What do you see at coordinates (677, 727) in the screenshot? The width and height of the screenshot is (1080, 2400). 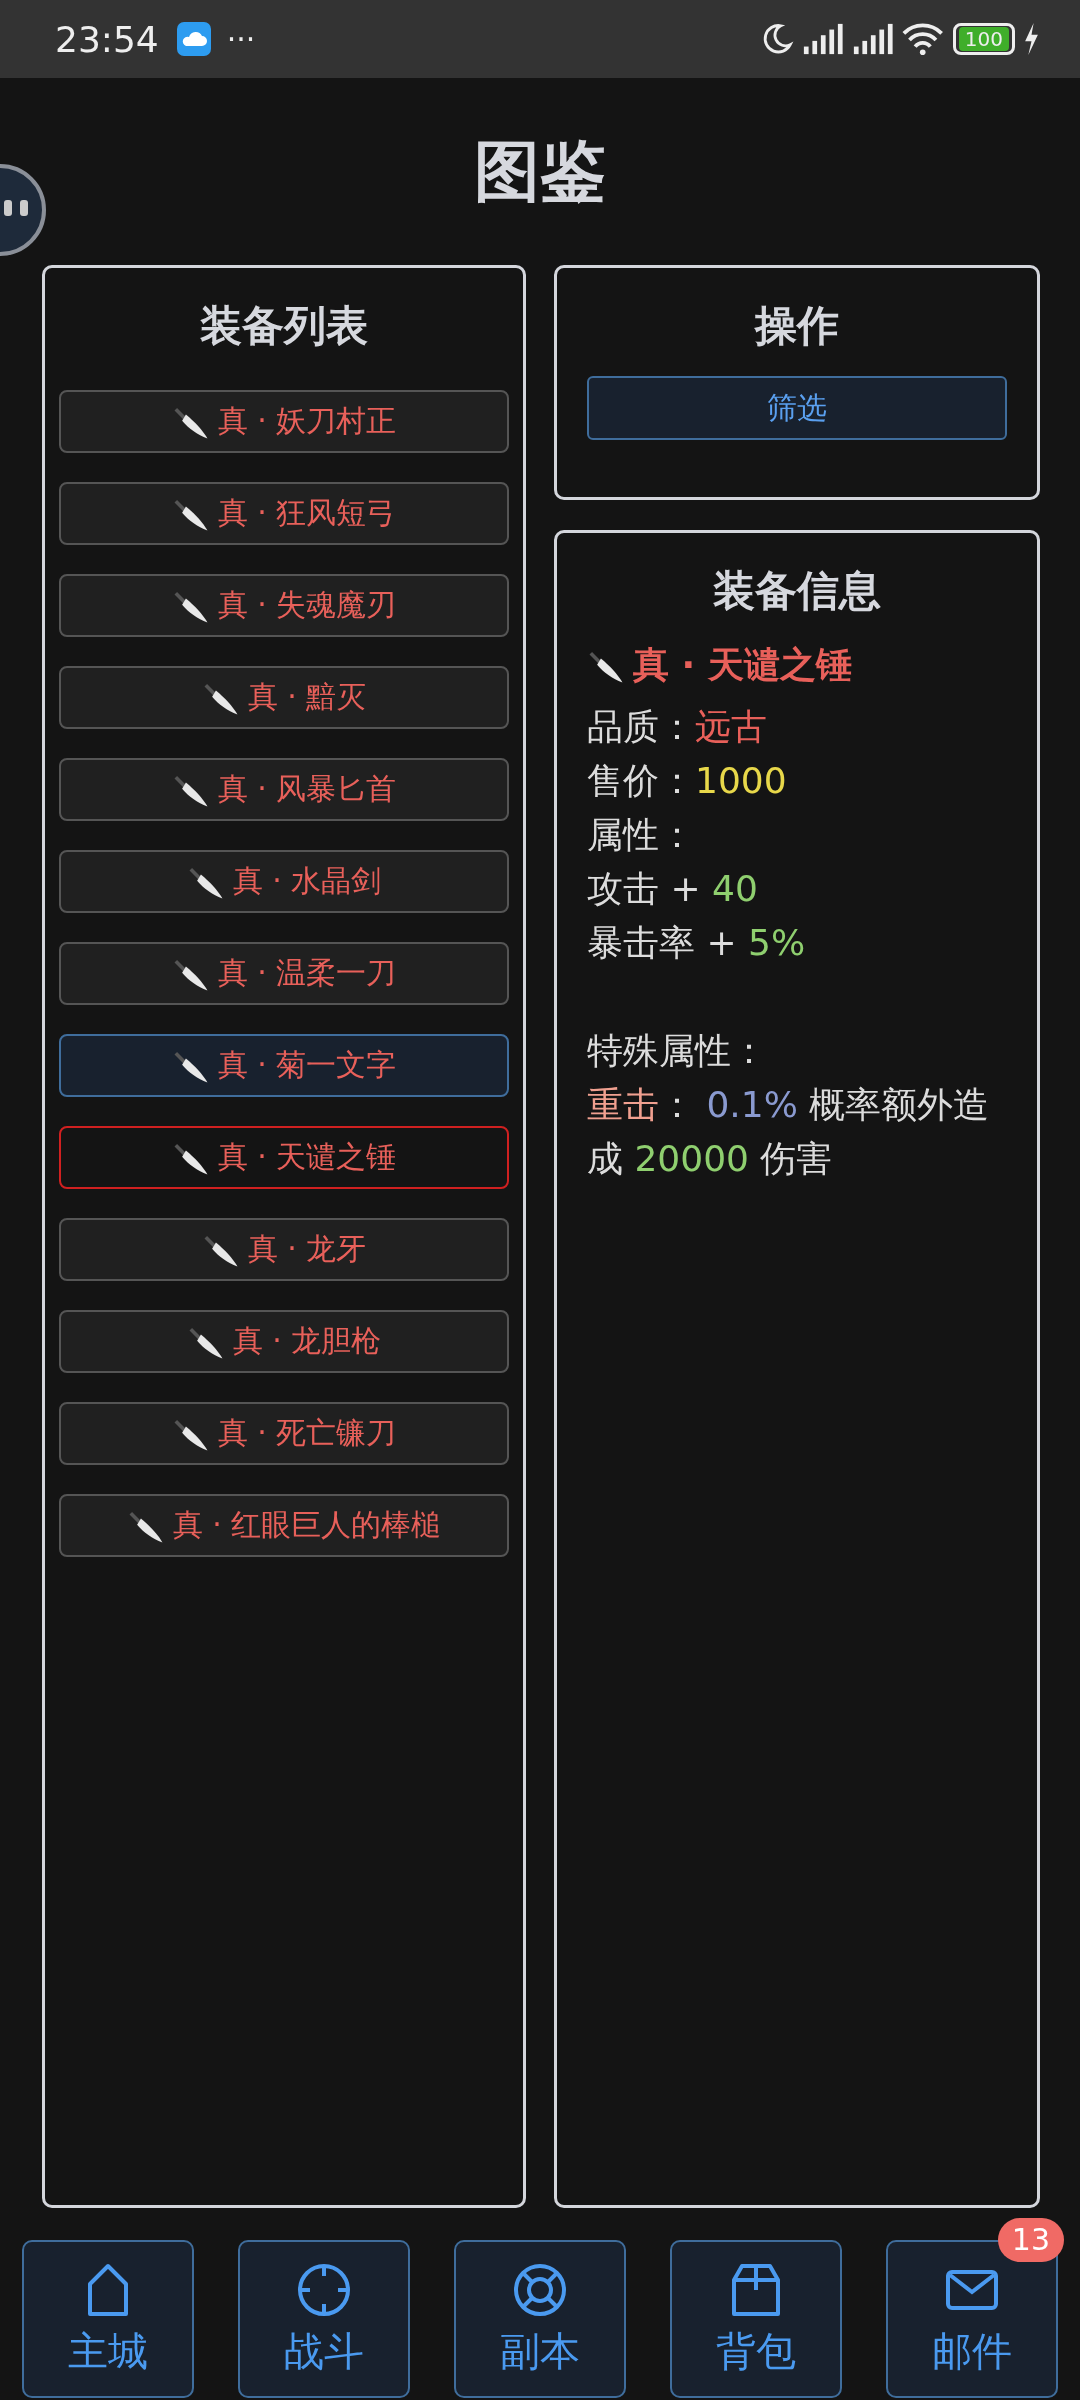 I see `info-line: 品质：远古` at bounding box center [677, 727].